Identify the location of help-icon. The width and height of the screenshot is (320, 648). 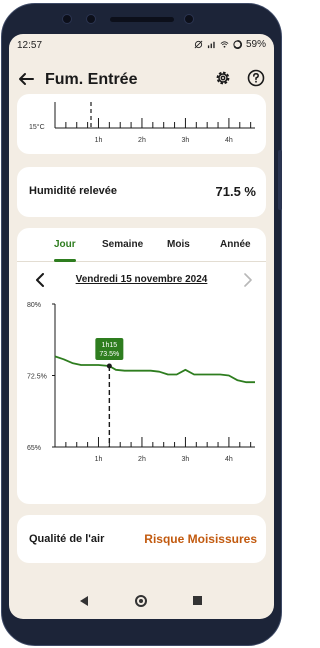
(256, 78).